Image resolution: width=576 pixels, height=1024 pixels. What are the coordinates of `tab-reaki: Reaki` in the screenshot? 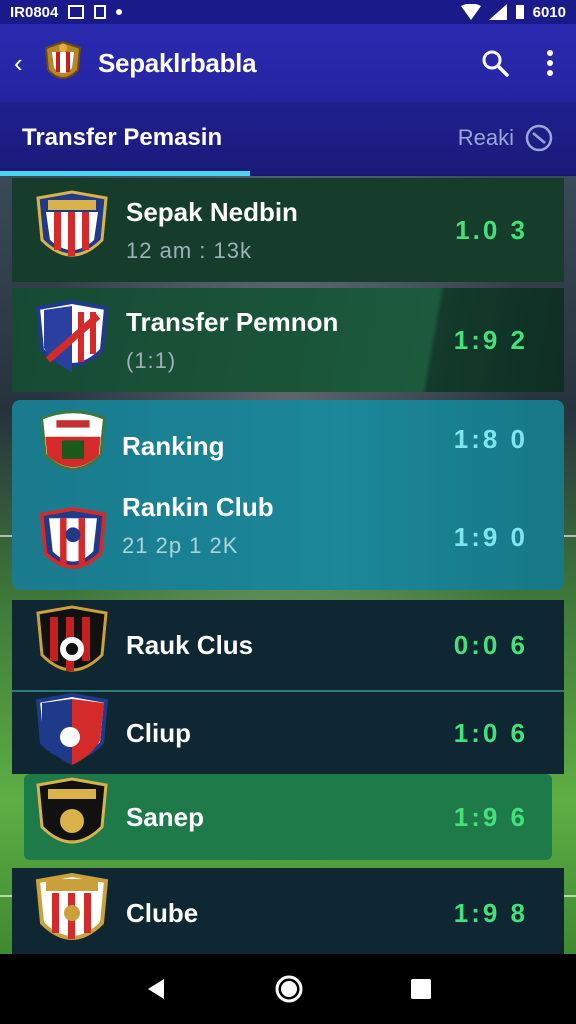 It's located at (506, 138).